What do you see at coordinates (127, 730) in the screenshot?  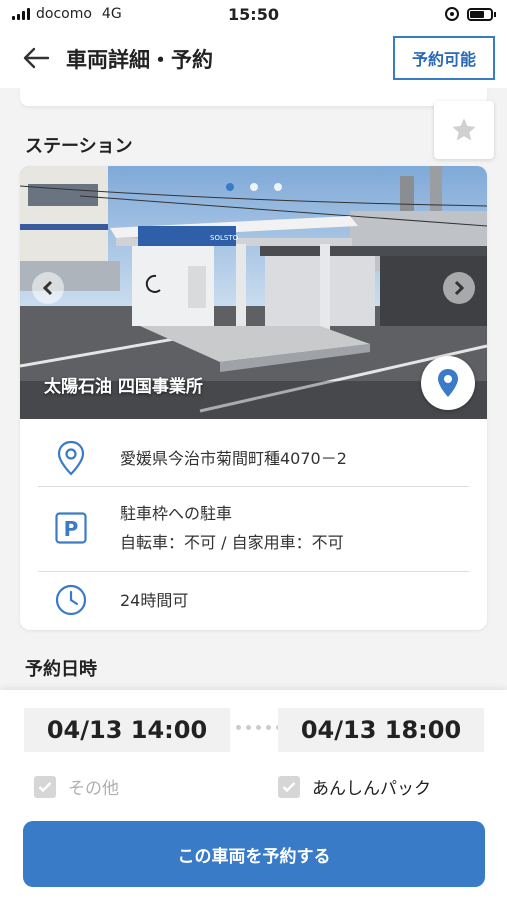 I see `start-datetime: 04/13 14:00` at bounding box center [127, 730].